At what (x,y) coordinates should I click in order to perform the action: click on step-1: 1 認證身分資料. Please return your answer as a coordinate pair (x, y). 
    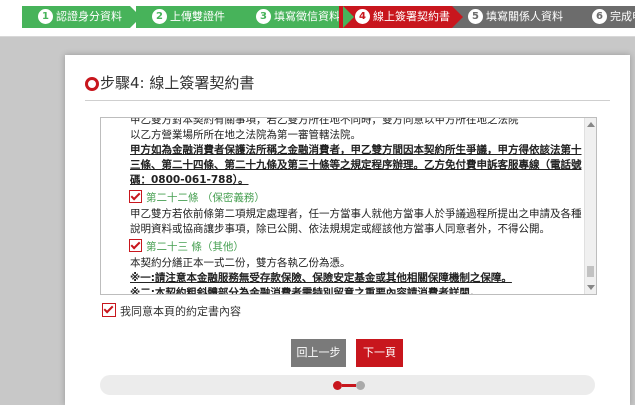
    Looking at the image, I should click on (81, 17).